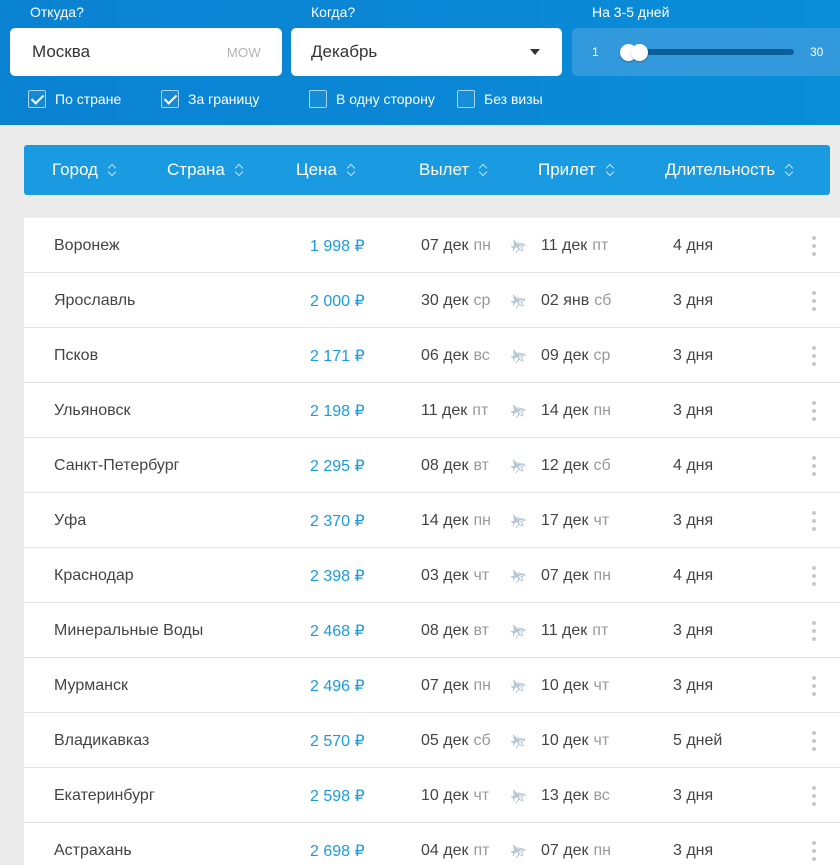 Image resolution: width=840 pixels, height=865 pixels. I want to click on column-departure: Вылет, so click(454, 170).